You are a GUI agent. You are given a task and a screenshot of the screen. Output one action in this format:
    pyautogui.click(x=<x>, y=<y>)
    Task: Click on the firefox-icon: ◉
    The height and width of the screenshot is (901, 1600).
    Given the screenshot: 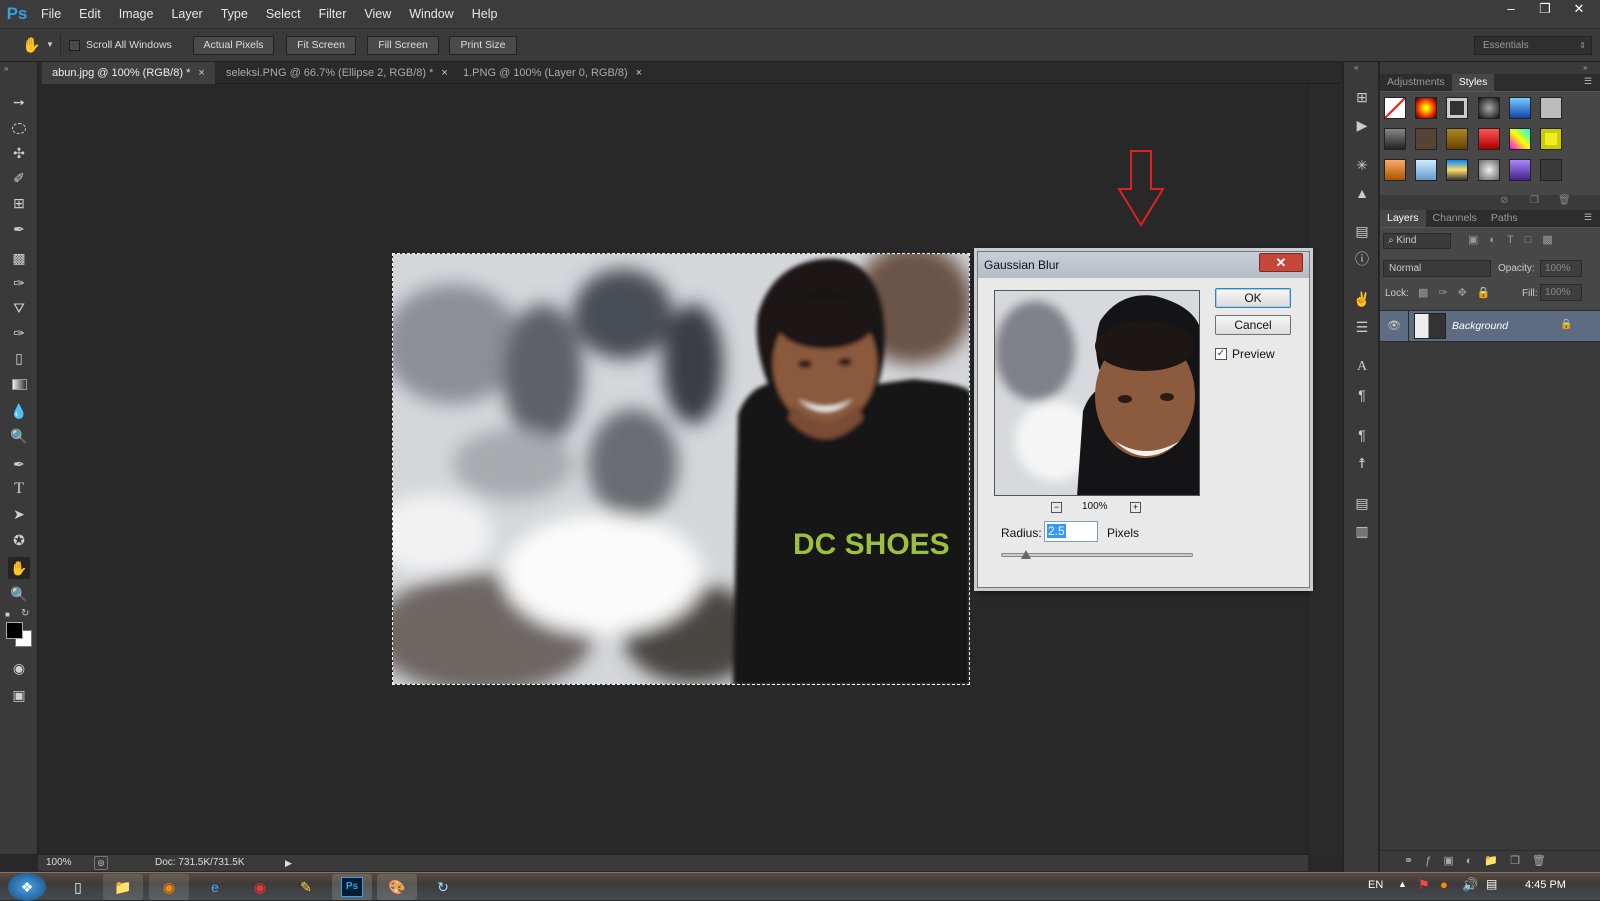 What is the action you would take?
    pyautogui.click(x=169, y=887)
    